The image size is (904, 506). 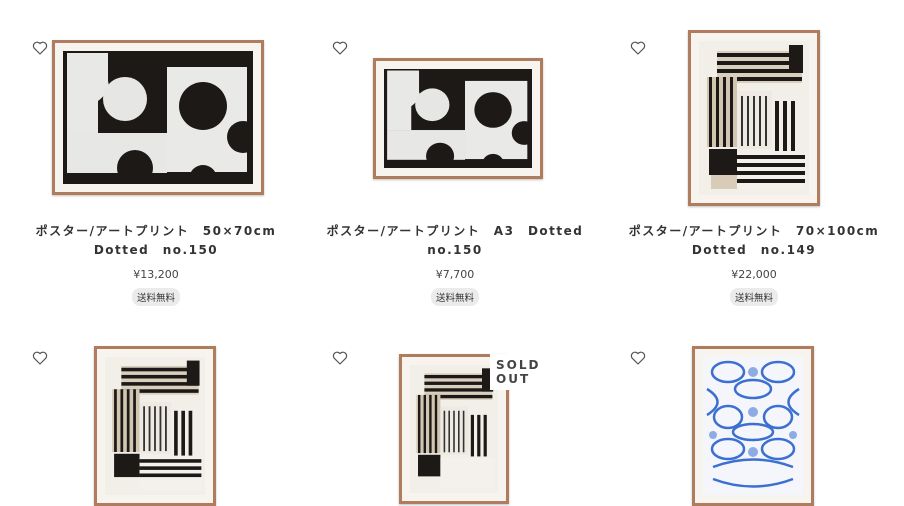 I want to click on product-title: ポスター/アートプリント 70×100cm Dotted no.149, so click(x=754, y=241).